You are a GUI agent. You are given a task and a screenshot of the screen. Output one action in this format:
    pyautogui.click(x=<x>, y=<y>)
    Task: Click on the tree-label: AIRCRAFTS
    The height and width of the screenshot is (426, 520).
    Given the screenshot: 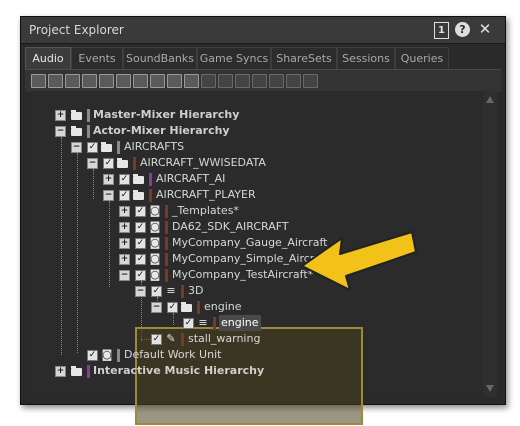 What is the action you would take?
    pyautogui.click(x=154, y=146)
    